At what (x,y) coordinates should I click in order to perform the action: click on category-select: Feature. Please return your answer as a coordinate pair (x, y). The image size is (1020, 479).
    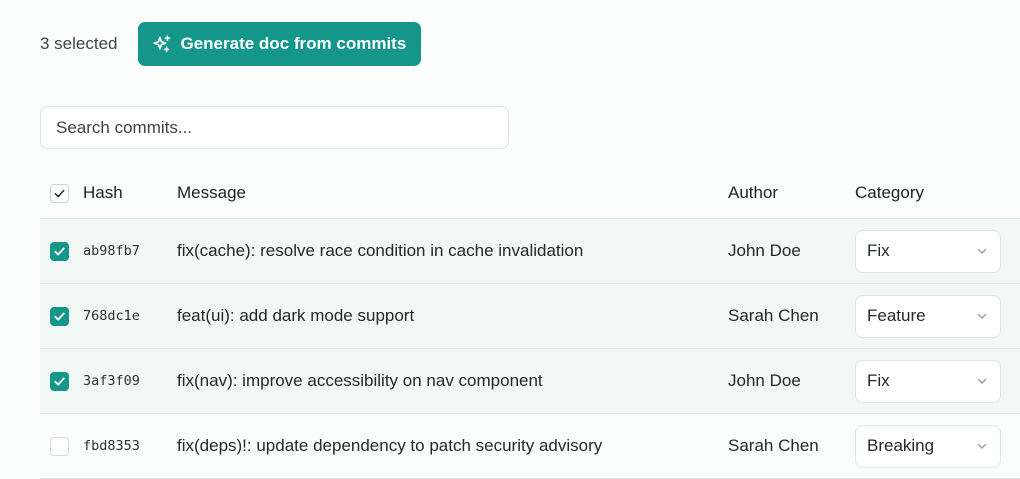
    Looking at the image, I should click on (928, 316).